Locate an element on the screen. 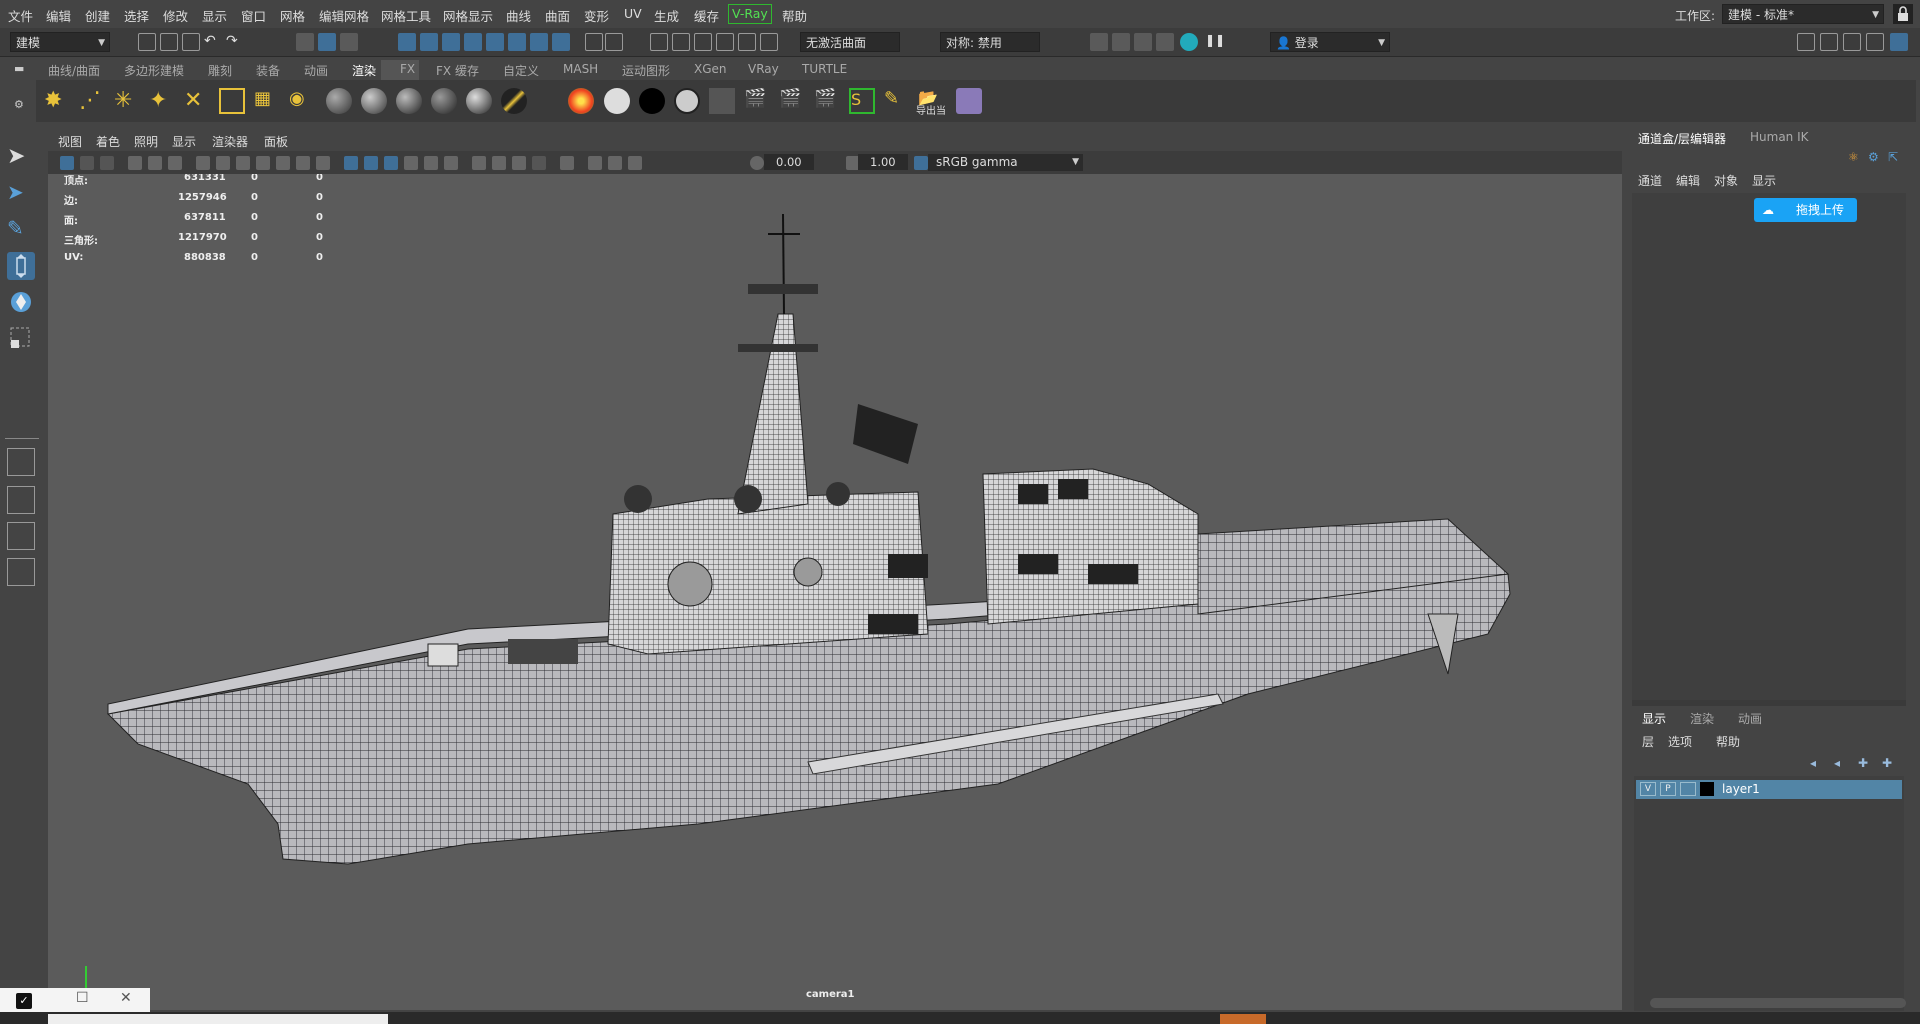  magnet-icon is located at coordinates (769, 42).